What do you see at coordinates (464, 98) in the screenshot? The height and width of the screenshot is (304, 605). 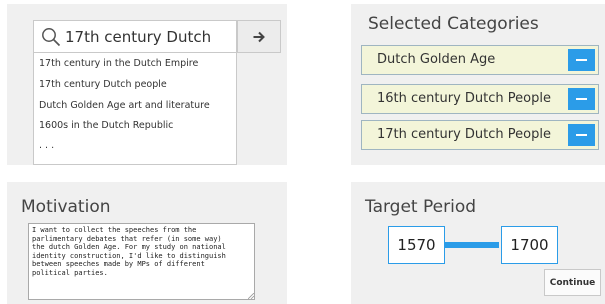 I see `category-label: 16th century Dutch People` at bounding box center [464, 98].